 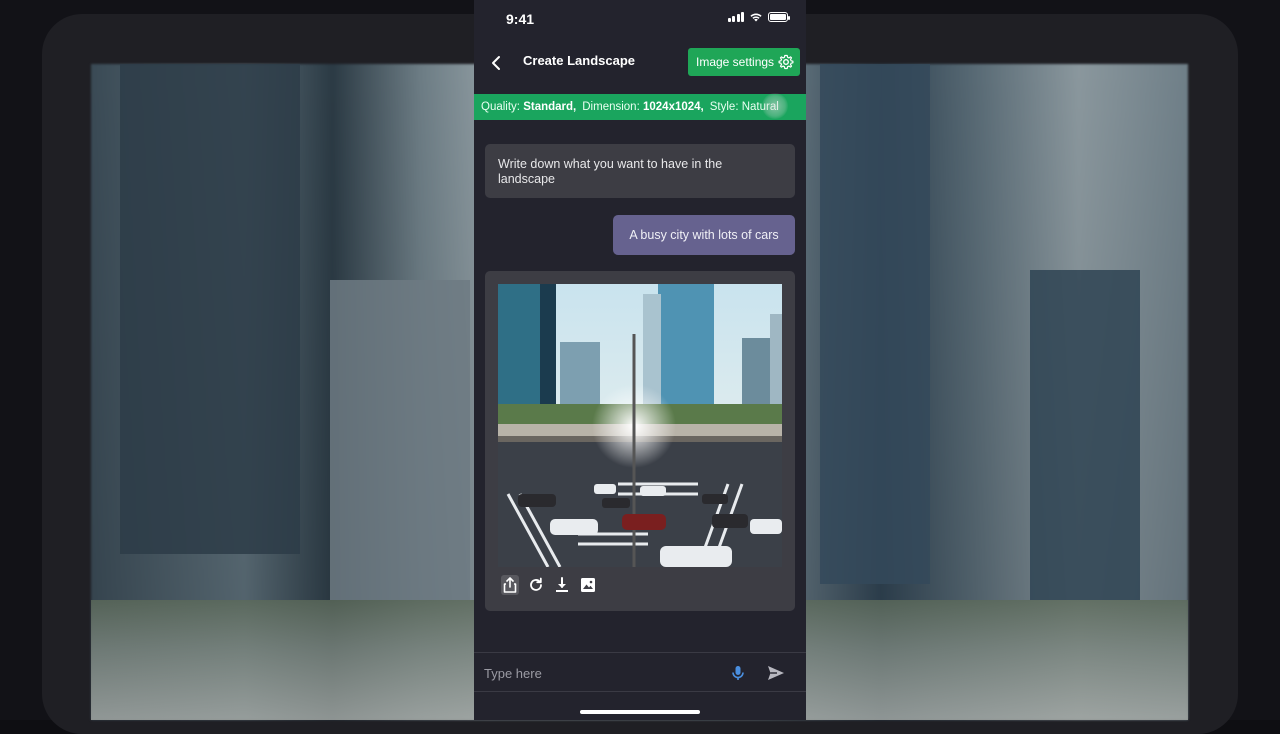 I want to click on generated-image-card, so click(x=640, y=441).